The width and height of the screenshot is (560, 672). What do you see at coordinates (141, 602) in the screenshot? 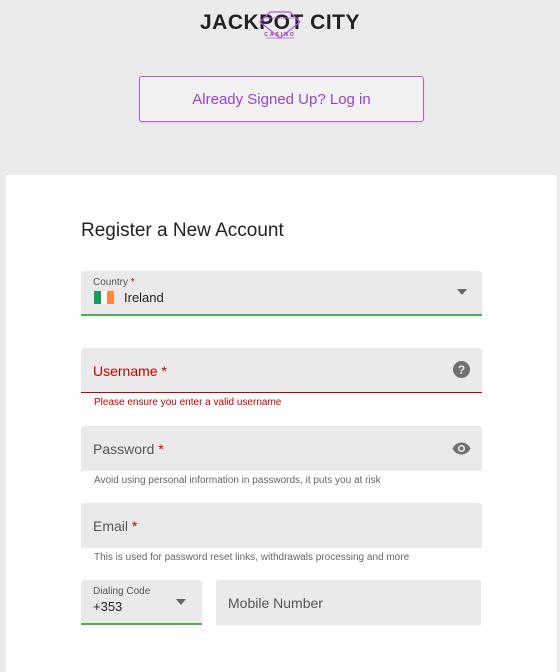
I see `dialing-code-select: Dialing Code +353` at bounding box center [141, 602].